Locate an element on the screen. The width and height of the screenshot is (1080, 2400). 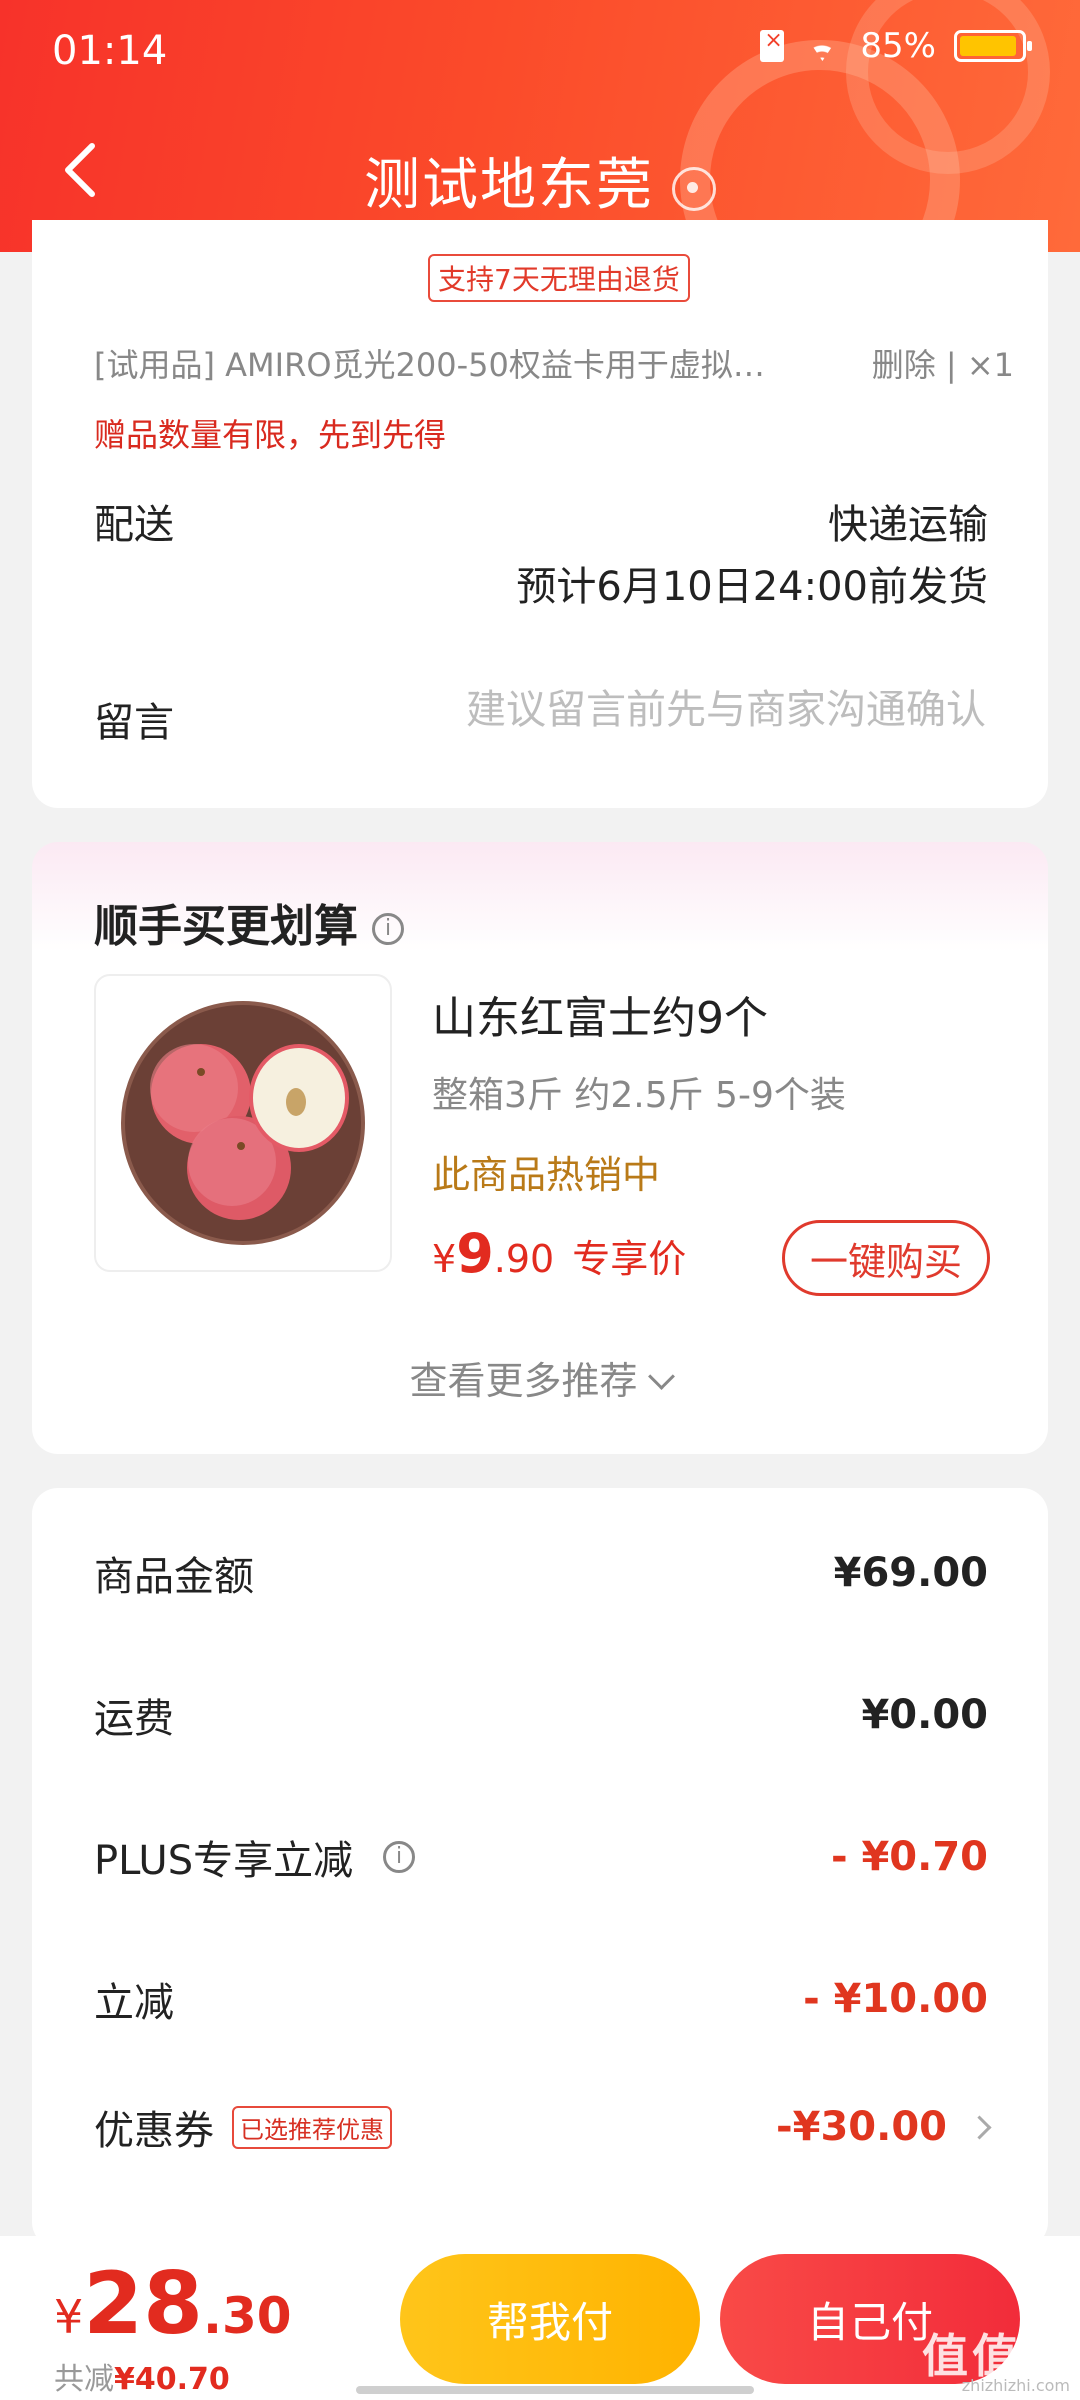
fee-row-coupon: 优惠券 已选推荐优惠 -¥30.00 is located at coordinates (543, 2127).